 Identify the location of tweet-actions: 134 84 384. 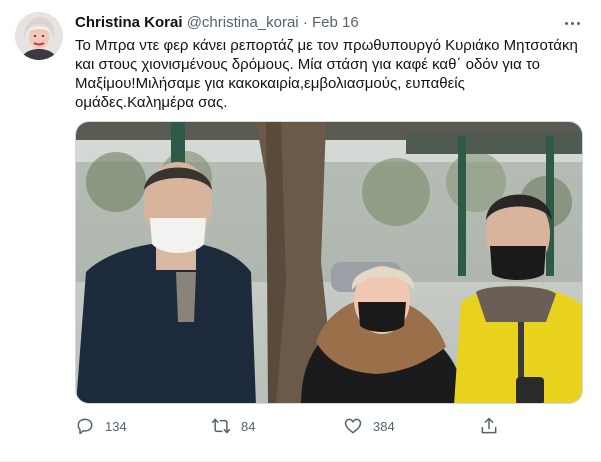
(329, 426).